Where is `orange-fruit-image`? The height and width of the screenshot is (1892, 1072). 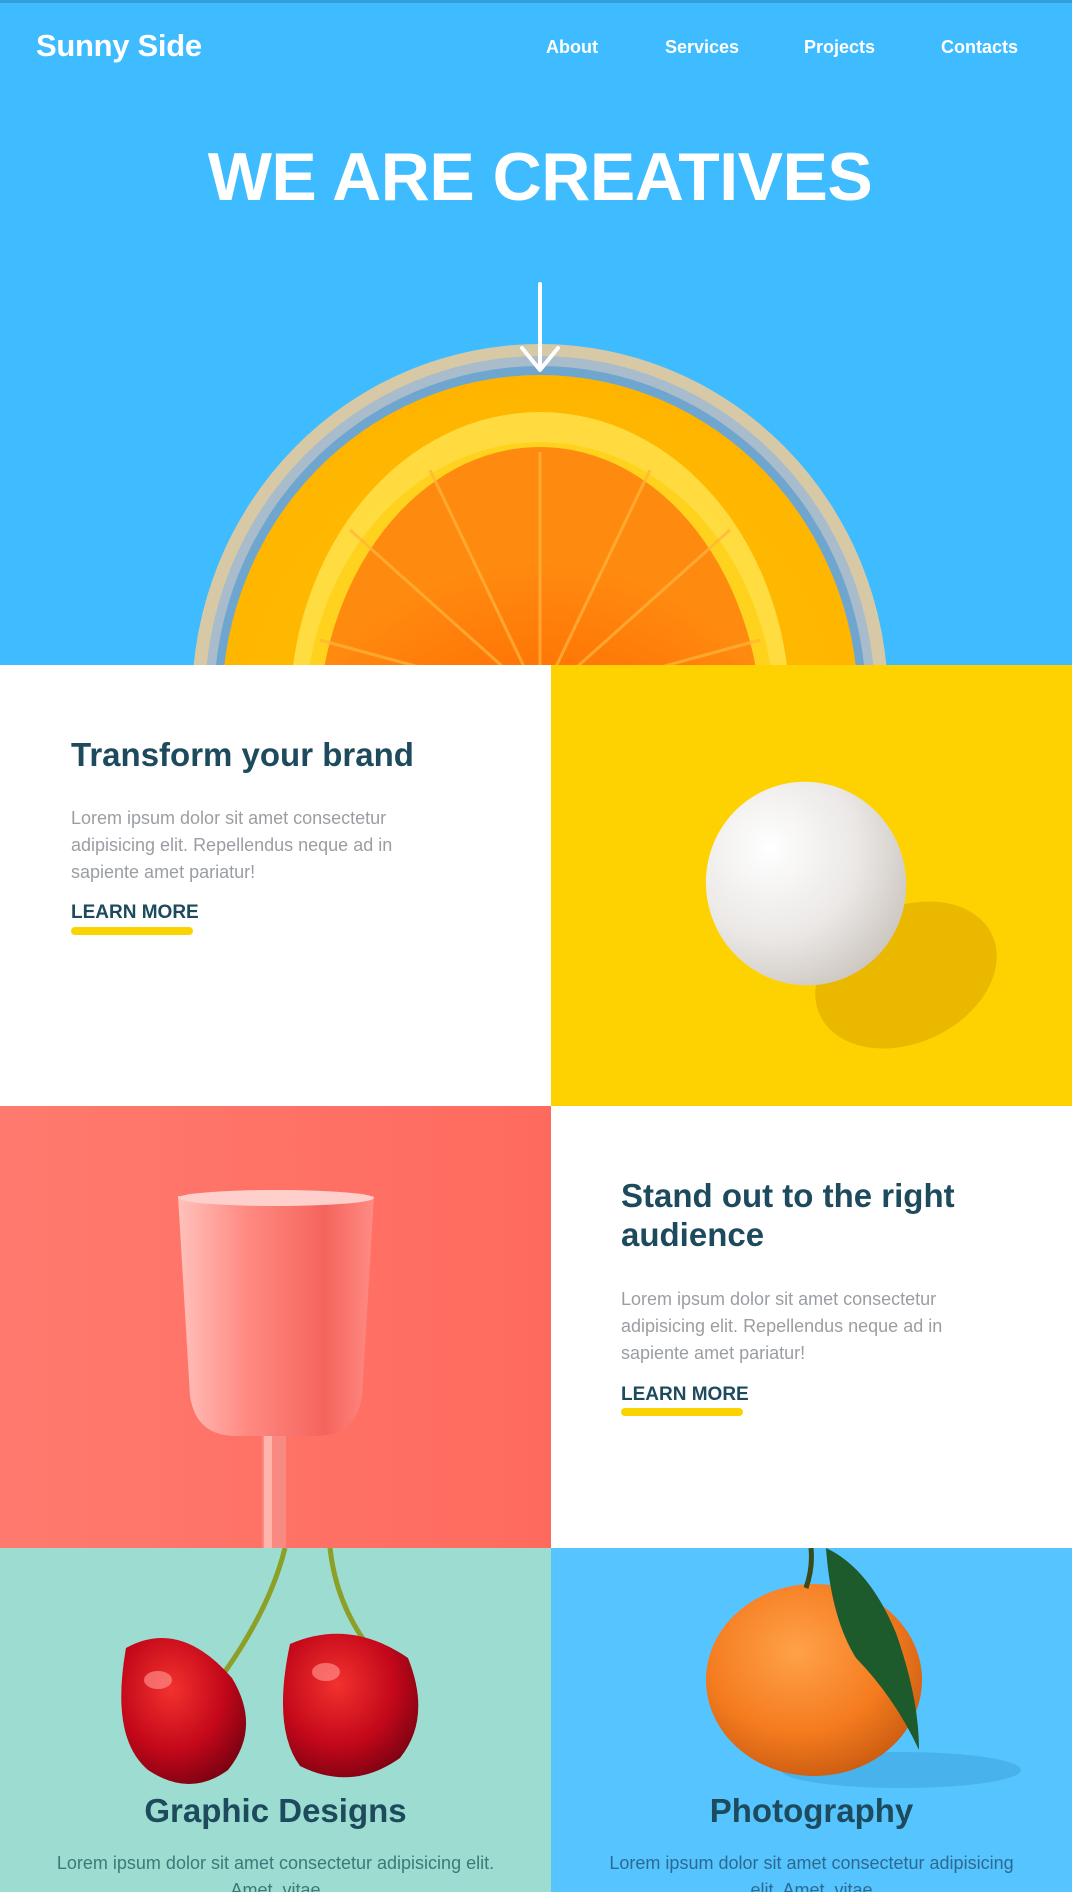
orange-fruit-image is located at coordinates (863, 1668).